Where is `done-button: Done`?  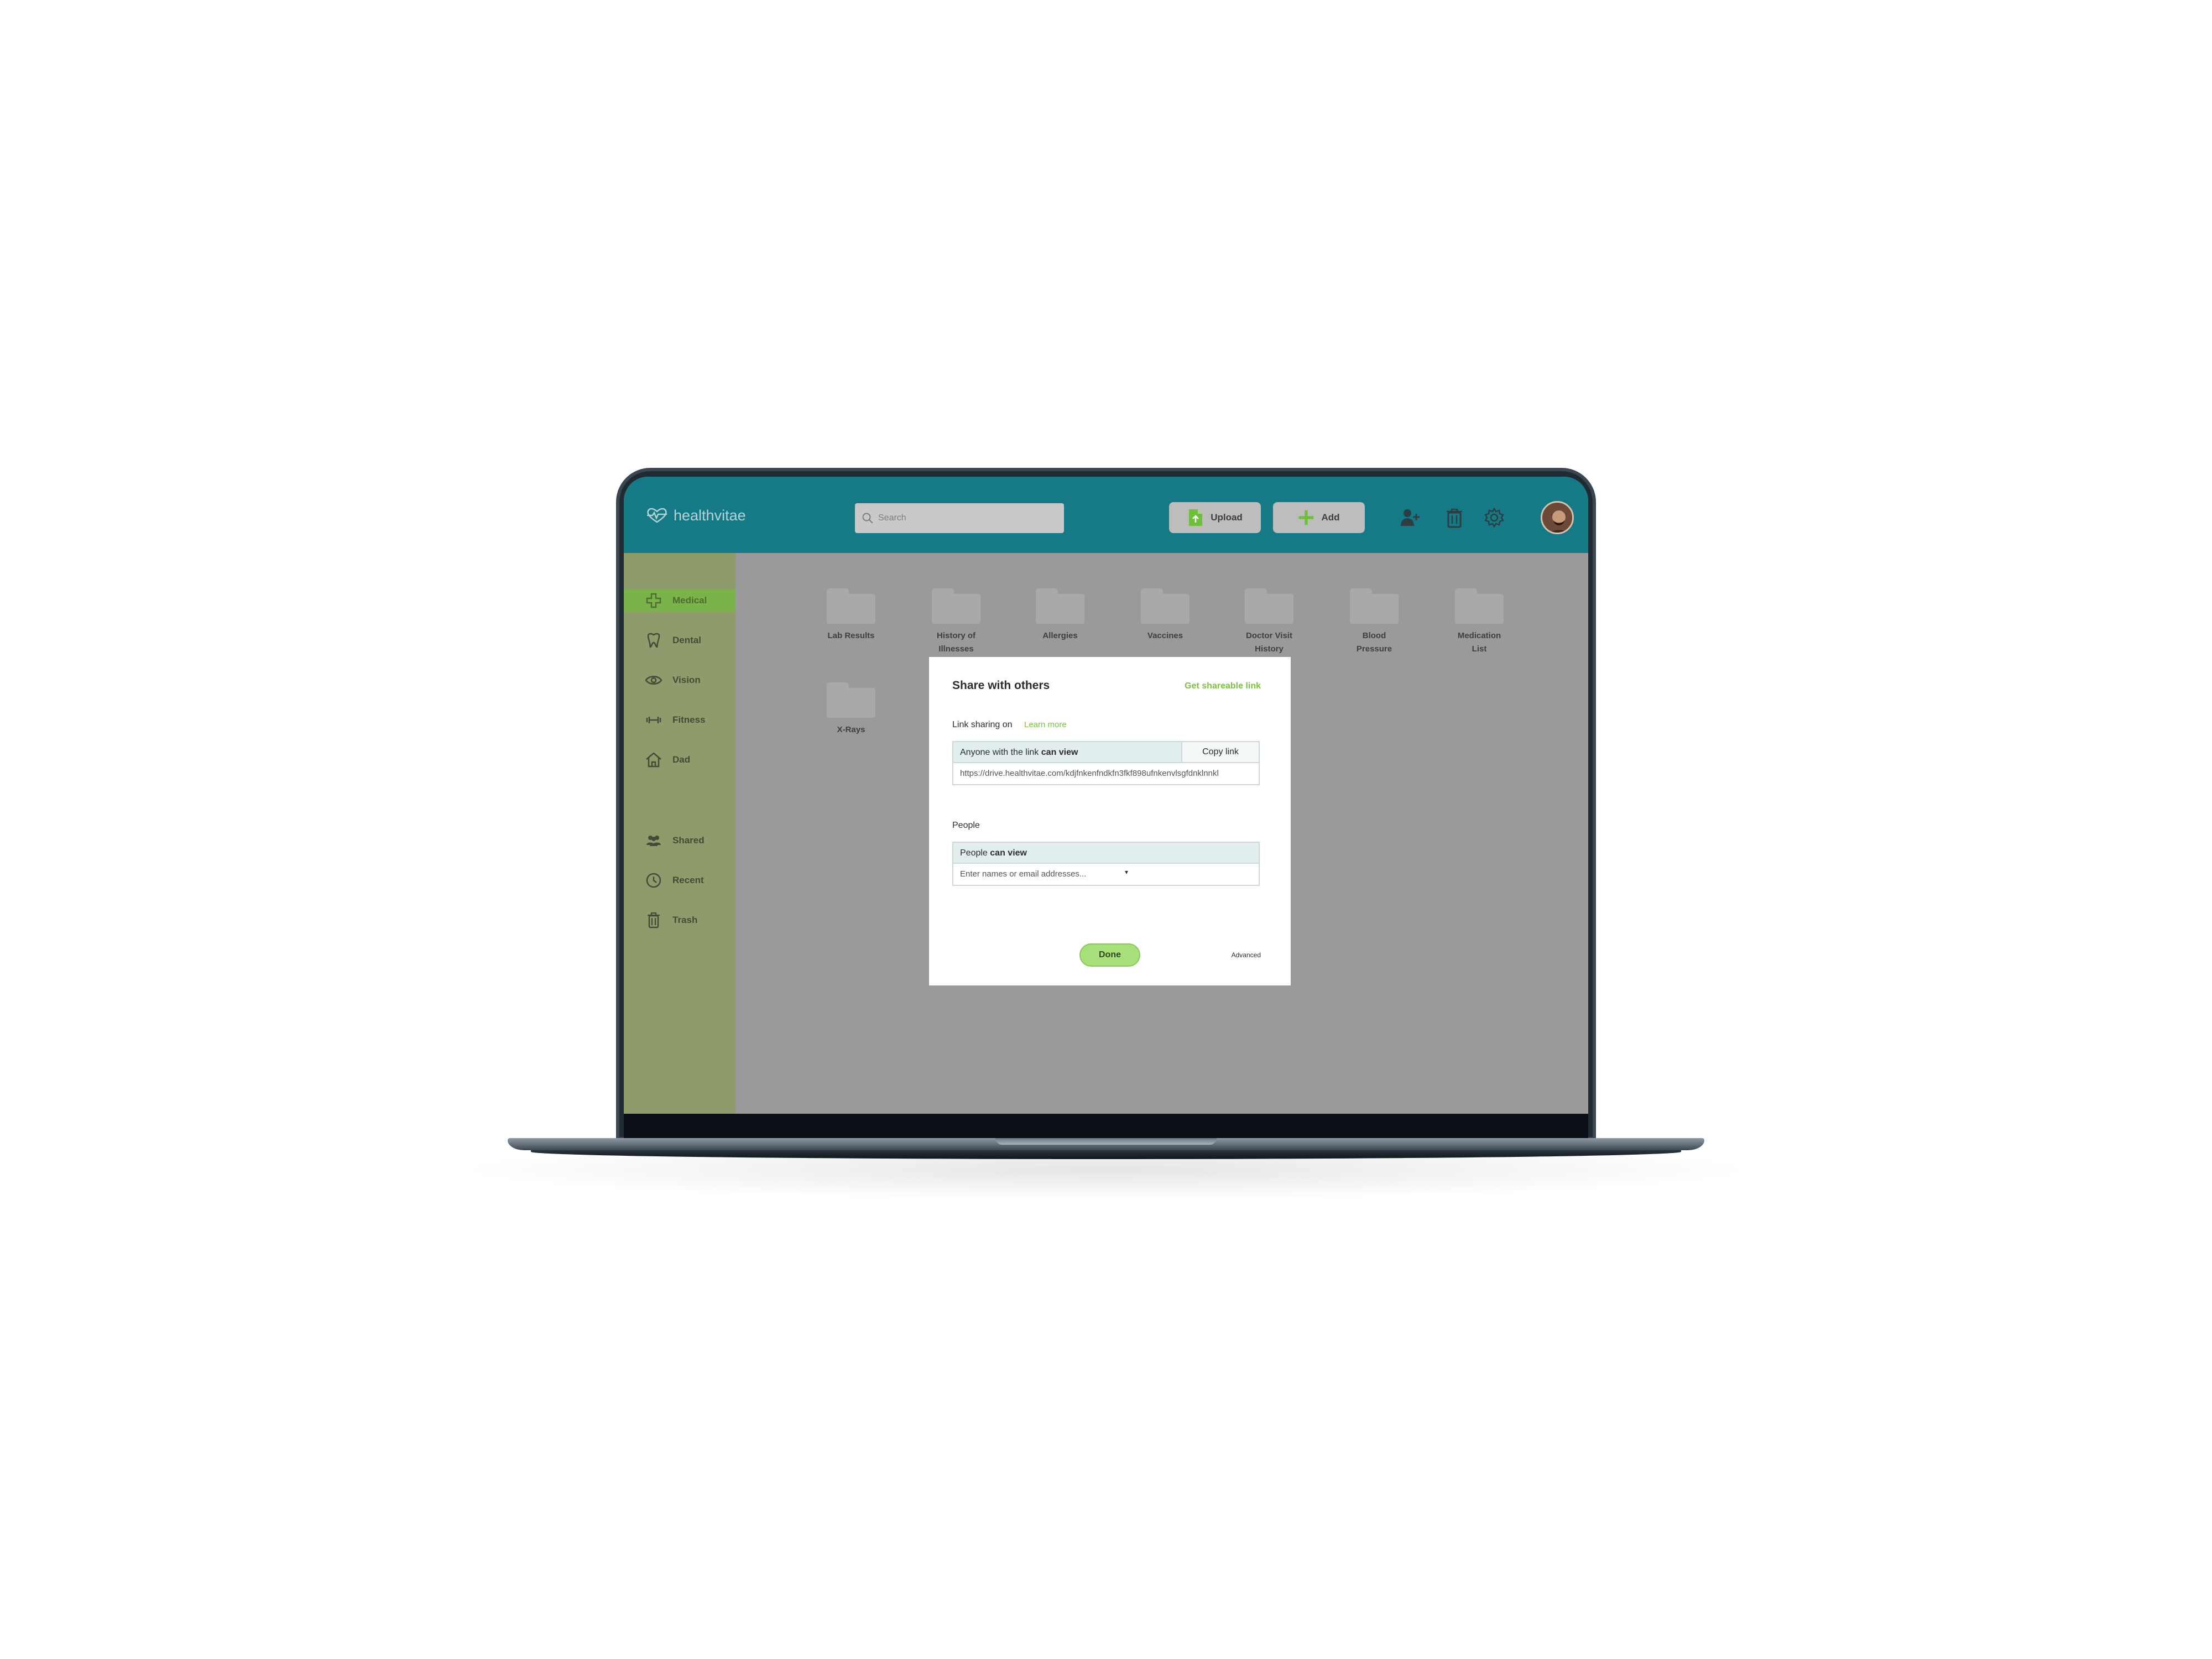
done-button: Done is located at coordinates (1110, 955).